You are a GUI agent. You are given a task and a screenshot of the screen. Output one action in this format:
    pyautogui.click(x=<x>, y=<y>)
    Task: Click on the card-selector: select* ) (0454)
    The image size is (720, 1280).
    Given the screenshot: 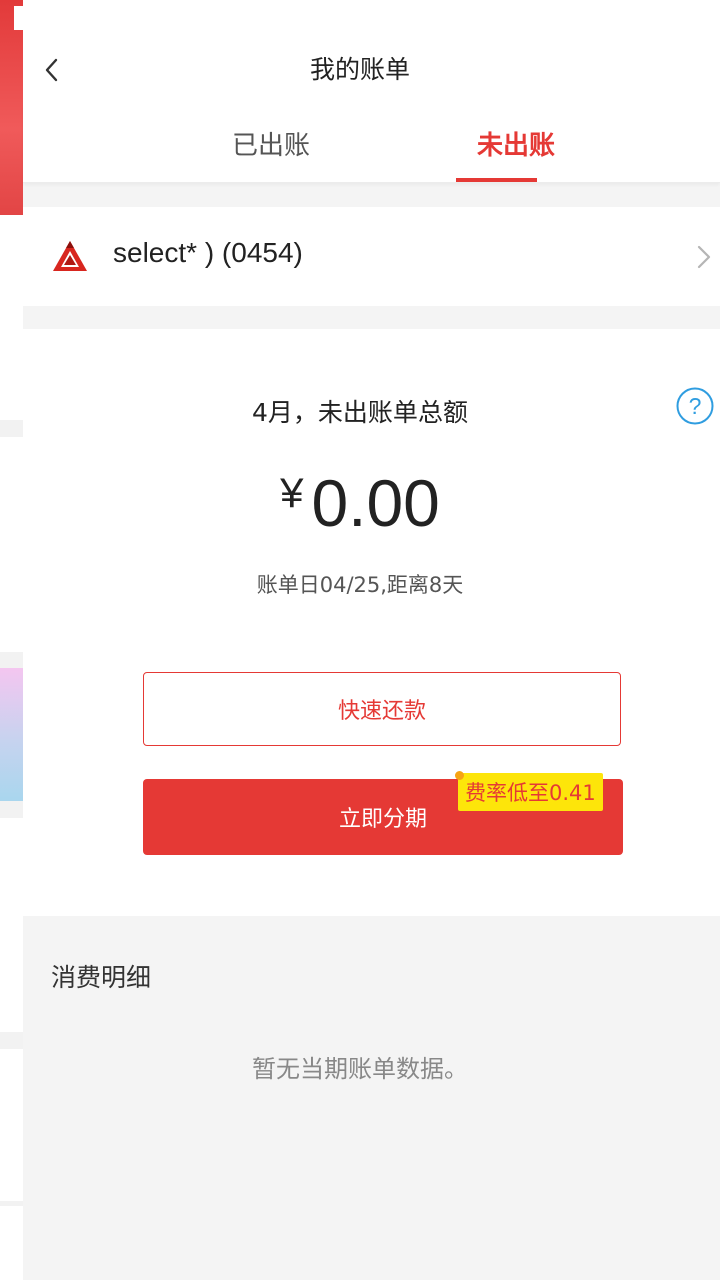 What is the action you would take?
    pyautogui.click(x=371, y=256)
    